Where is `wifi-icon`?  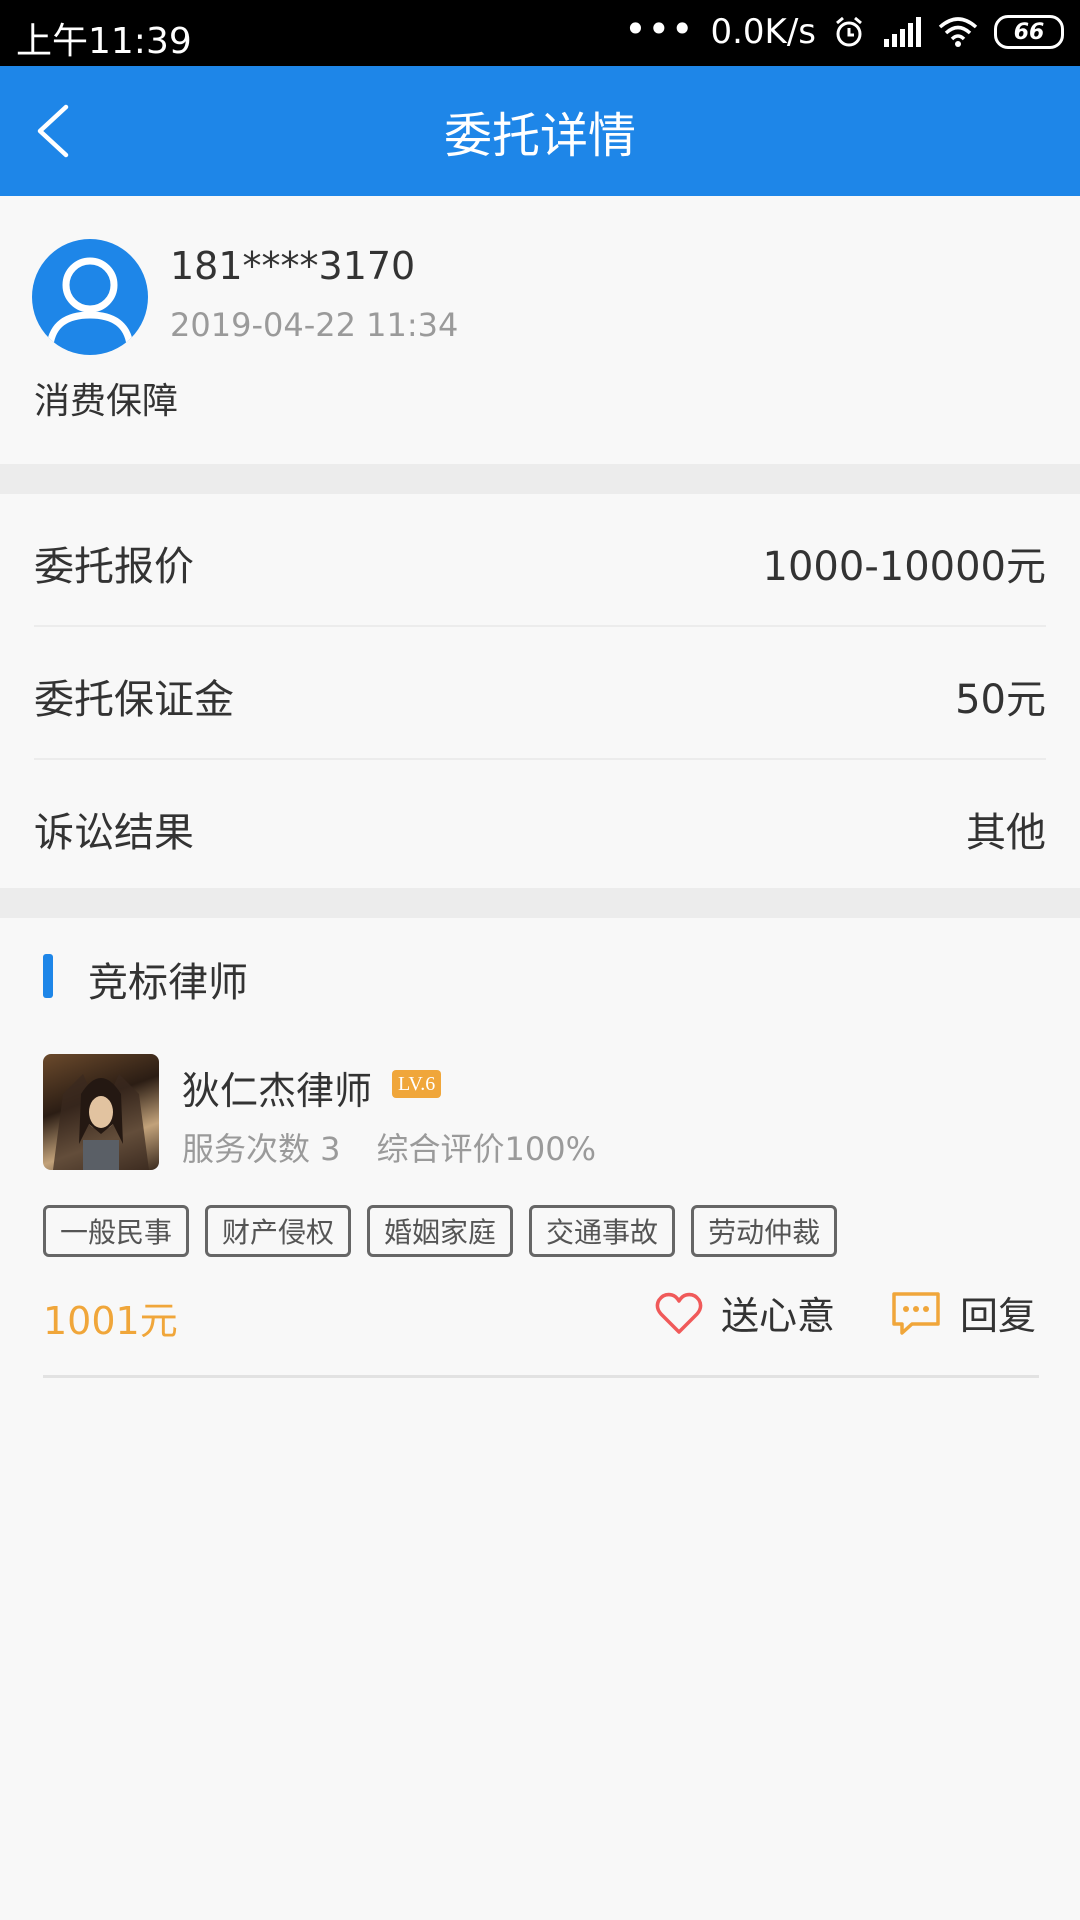
wifi-icon is located at coordinates (958, 32).